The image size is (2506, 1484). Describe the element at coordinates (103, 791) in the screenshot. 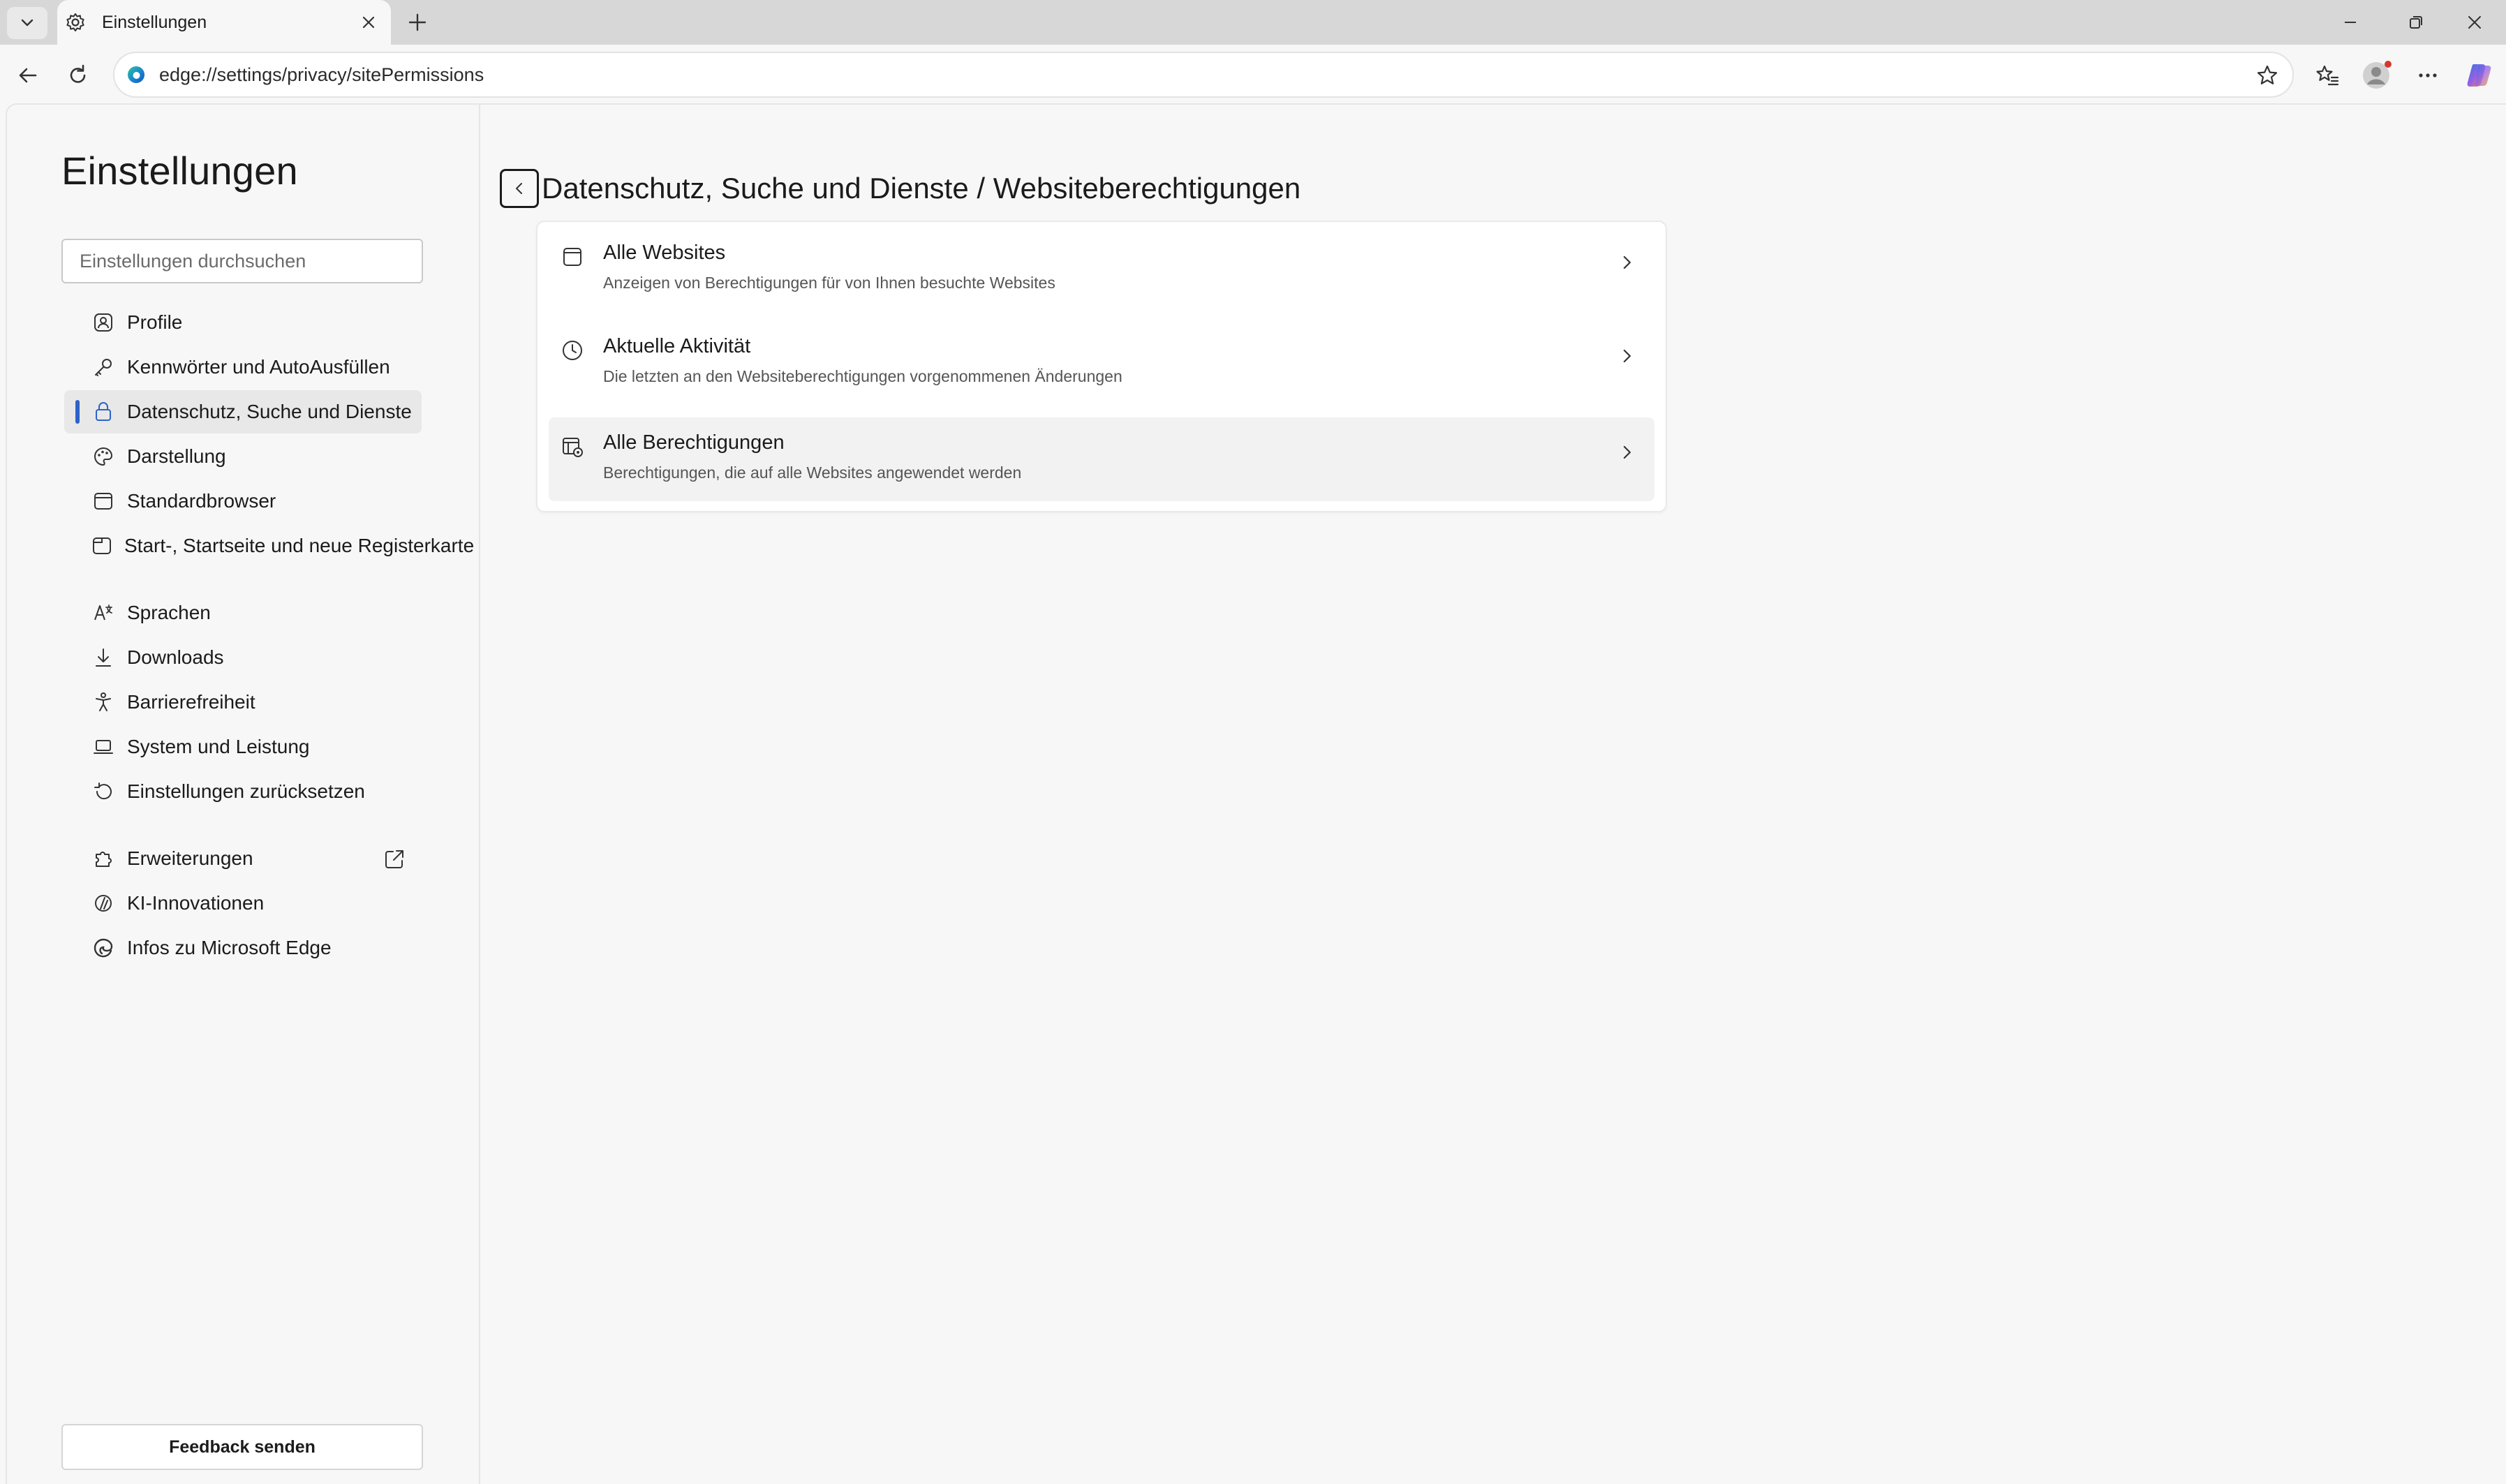

I see `reset-icon` at that location.